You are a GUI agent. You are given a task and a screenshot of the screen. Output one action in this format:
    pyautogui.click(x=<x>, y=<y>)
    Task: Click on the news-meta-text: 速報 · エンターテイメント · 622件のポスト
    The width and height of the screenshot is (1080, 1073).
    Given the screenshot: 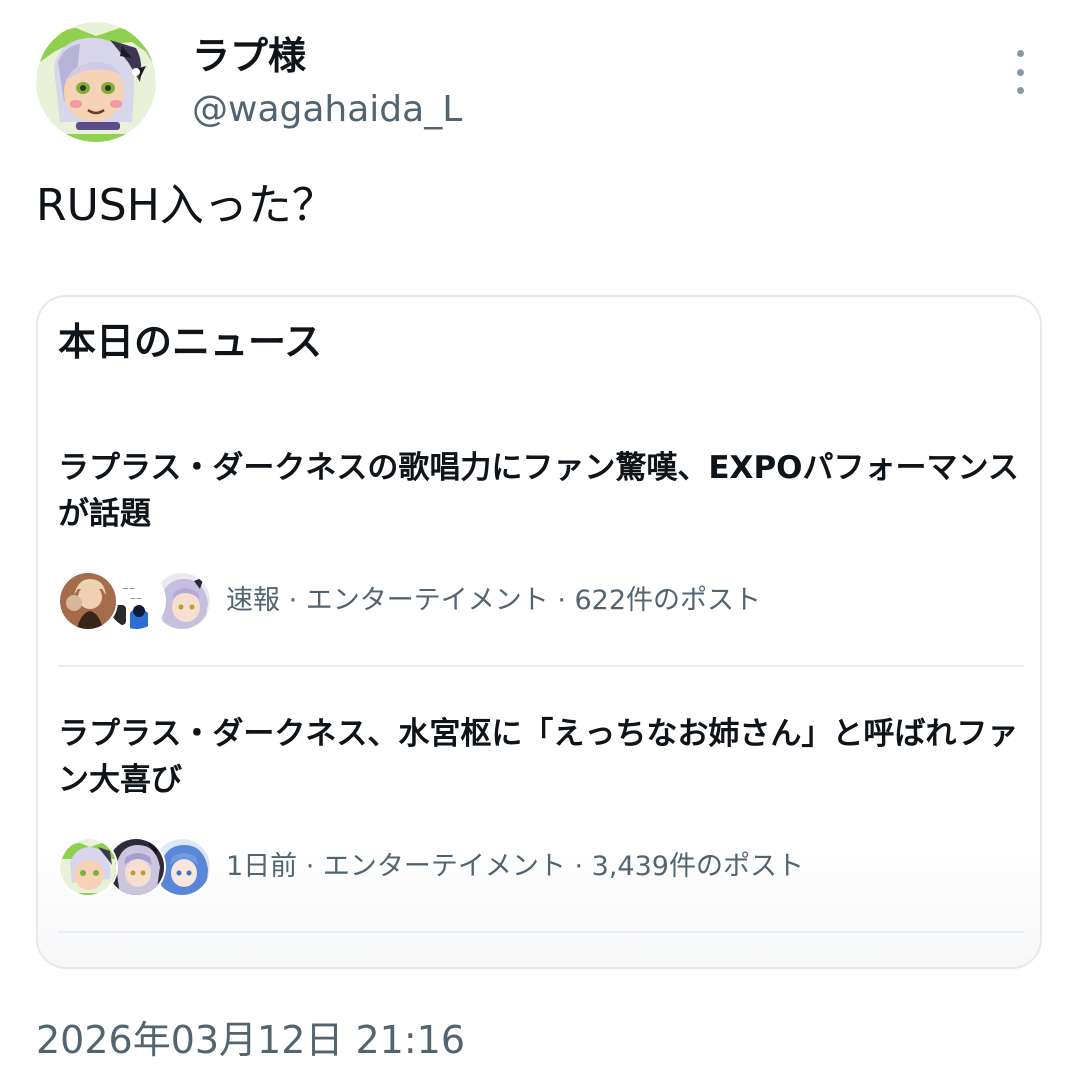 What is the action you would take?
    pyautogui.click(x=494, y=600)
    